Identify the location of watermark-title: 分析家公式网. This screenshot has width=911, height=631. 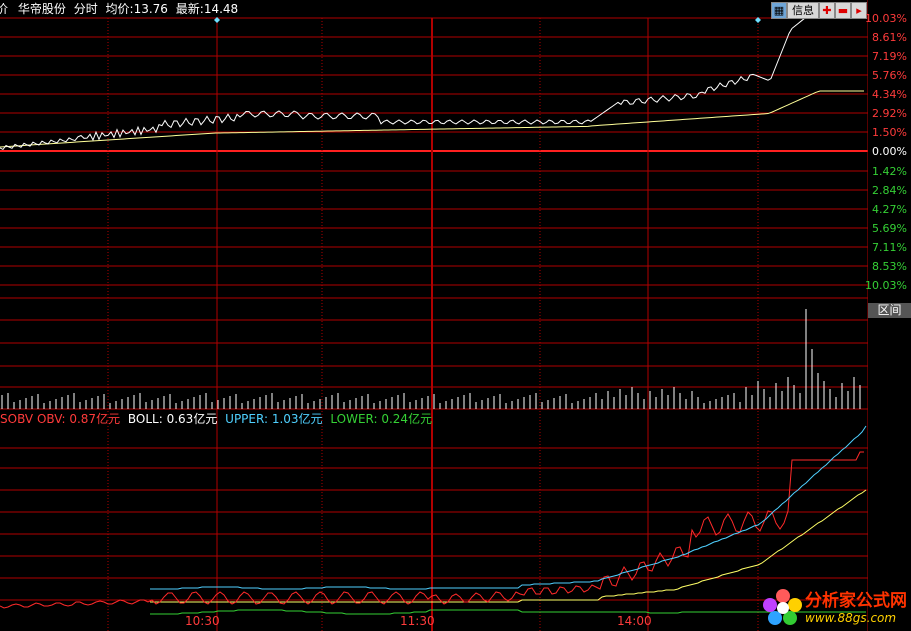
(856, 601).